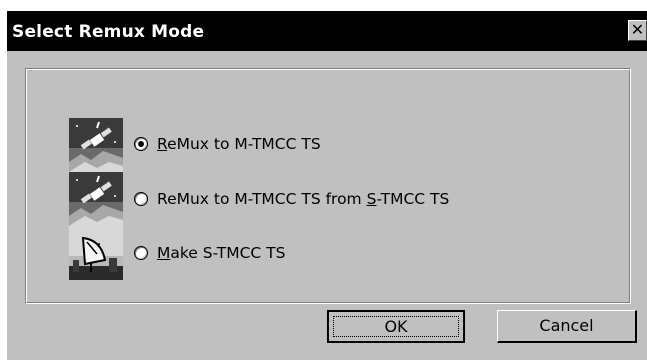 This screenshot has width=647, height=360. I want to click on radio-make-s-tmcc, so click(141, 253).